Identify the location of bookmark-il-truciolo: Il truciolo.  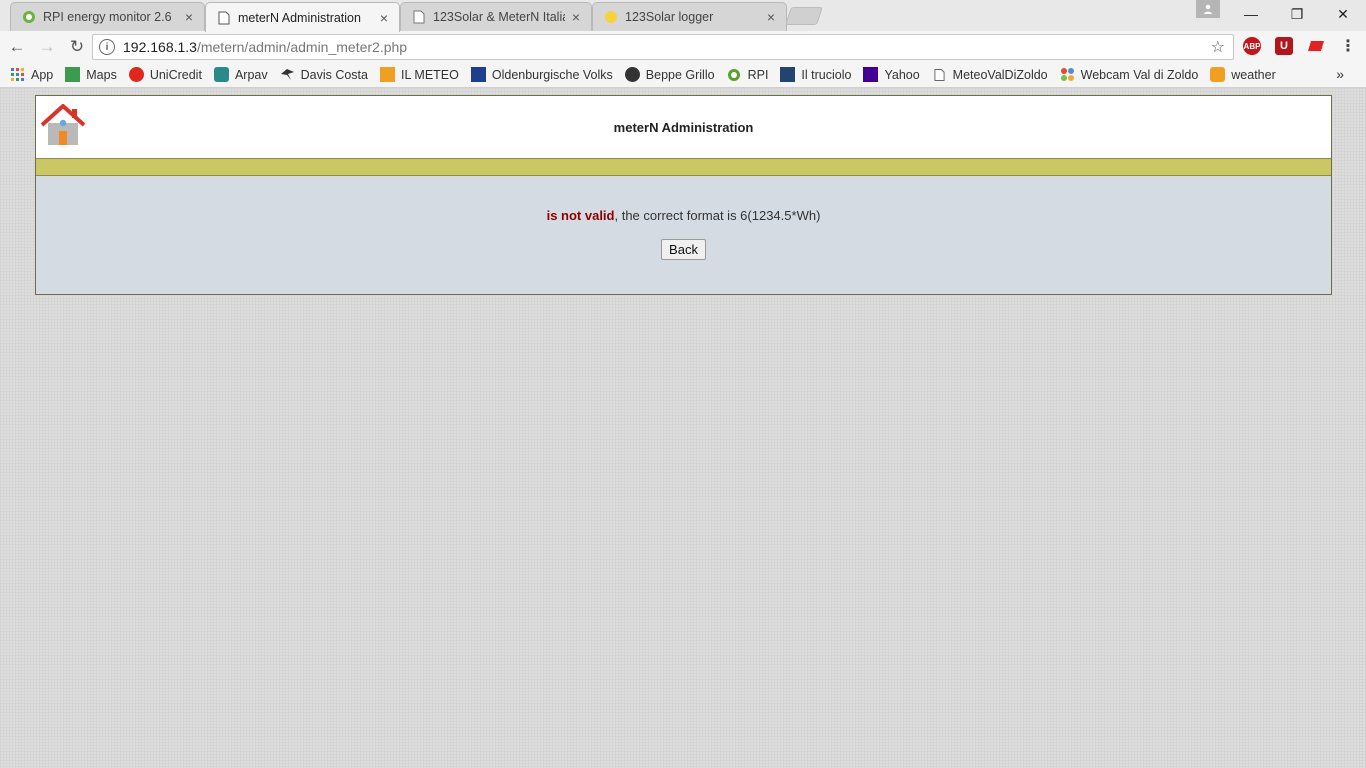
(815, 74).